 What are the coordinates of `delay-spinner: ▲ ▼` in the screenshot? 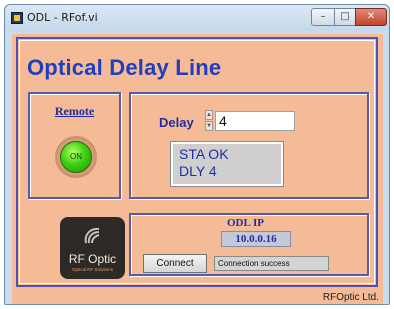 It's located at (209, 121).